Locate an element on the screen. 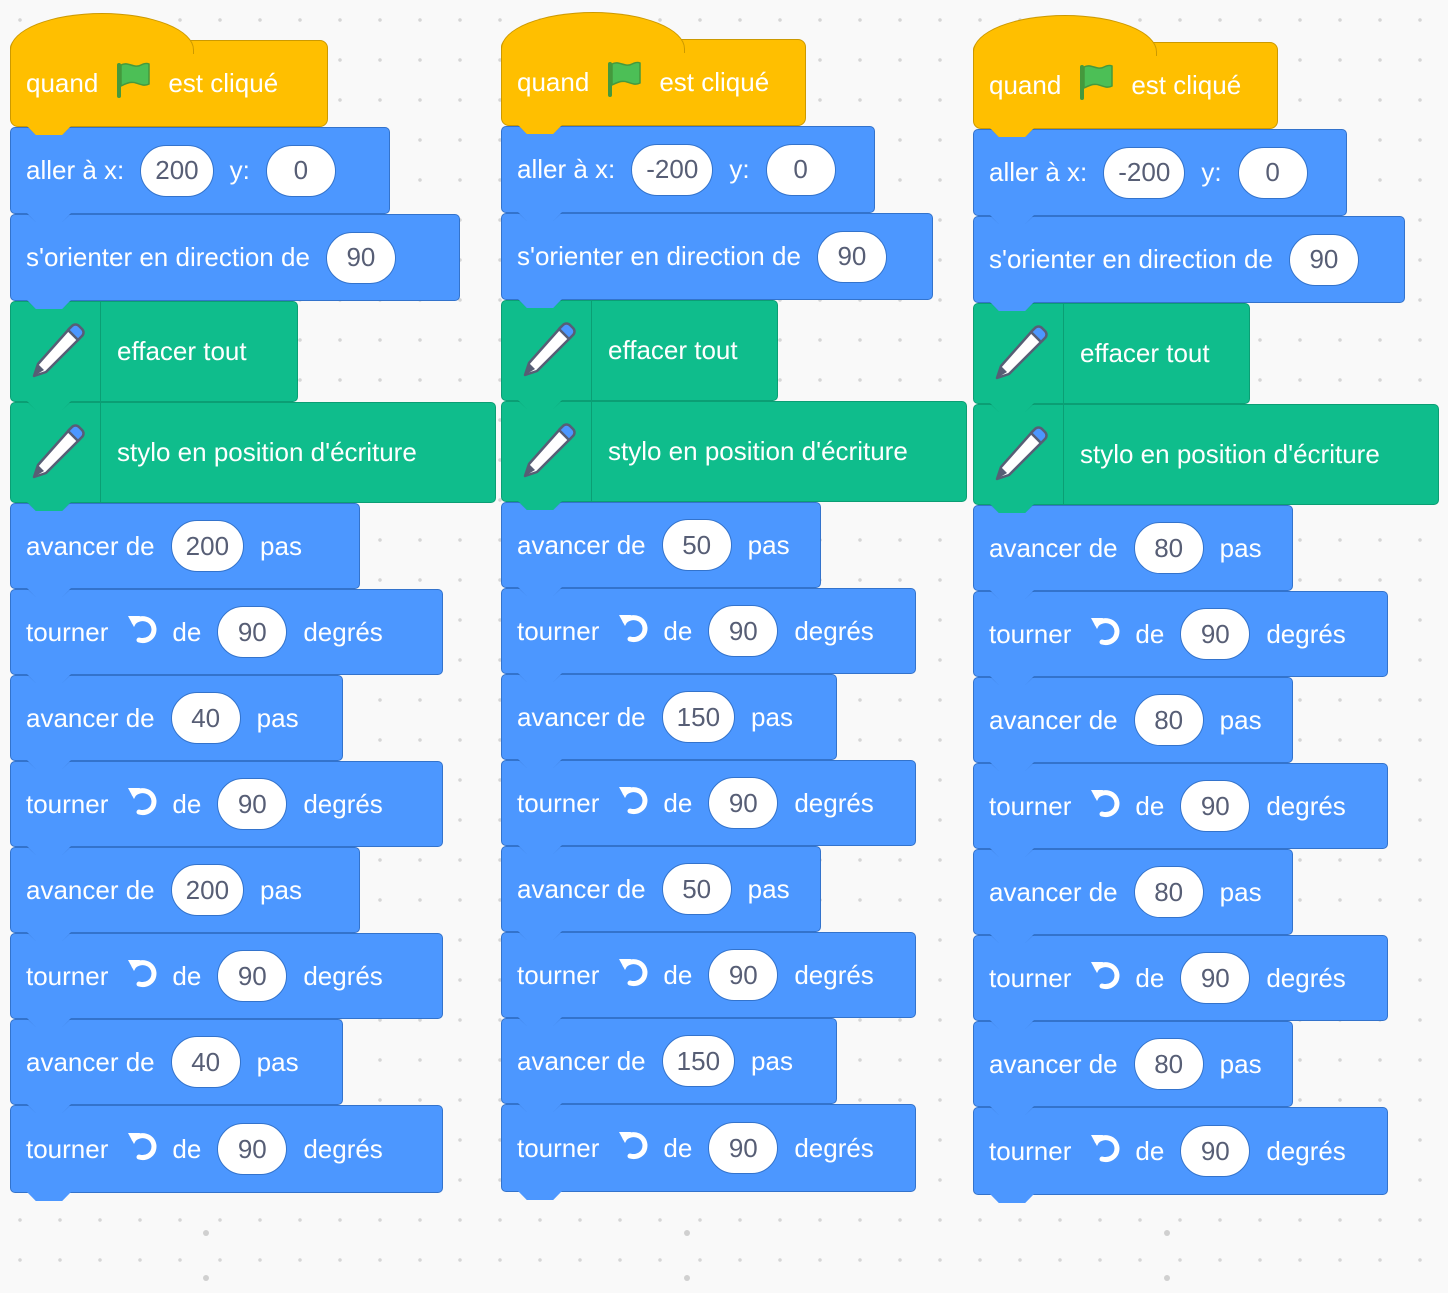 This screenshot has width=1448, height=1293. goto-xy-block: aller à x: 200 y: 0 is located at coordinates (200, 170).